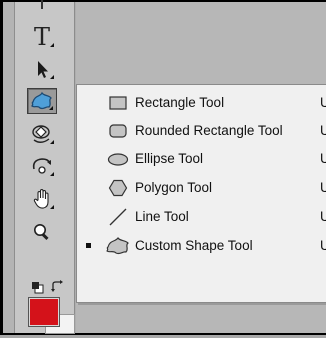 This screenshot has height=338, width=326. What do you see at coordinates (180, 102) in the screenshot?
I see `menu-item-label: Rectangle Tool` at bounding box center [180, 102].